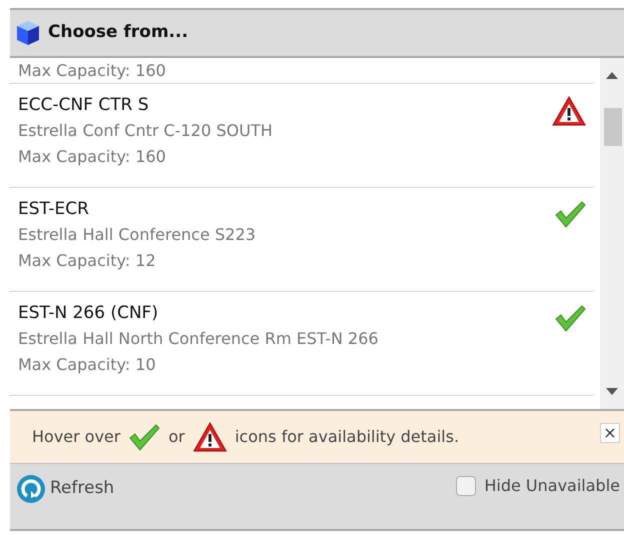 The image size is (624, 535). I want to click on room-name: ECC-CNF CTR S, so click(84, 105).